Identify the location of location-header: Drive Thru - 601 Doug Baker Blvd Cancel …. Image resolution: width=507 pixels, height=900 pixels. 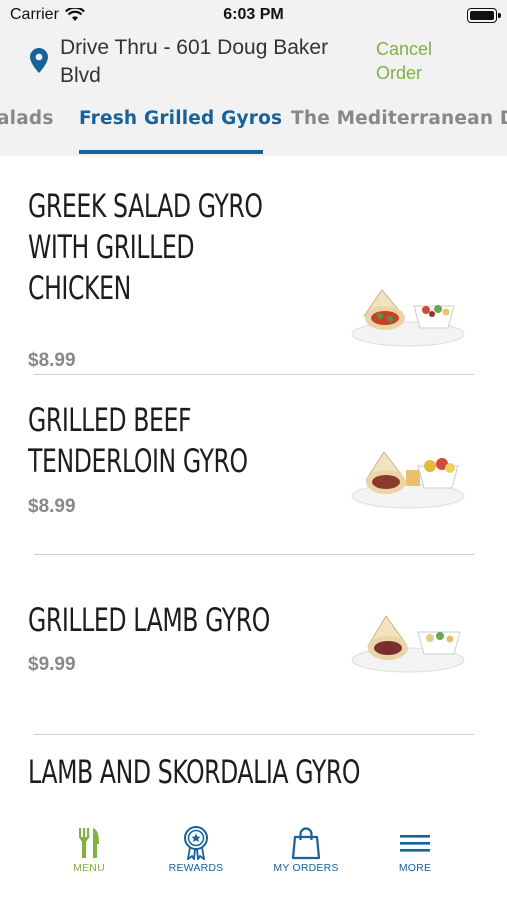
(253, 64).